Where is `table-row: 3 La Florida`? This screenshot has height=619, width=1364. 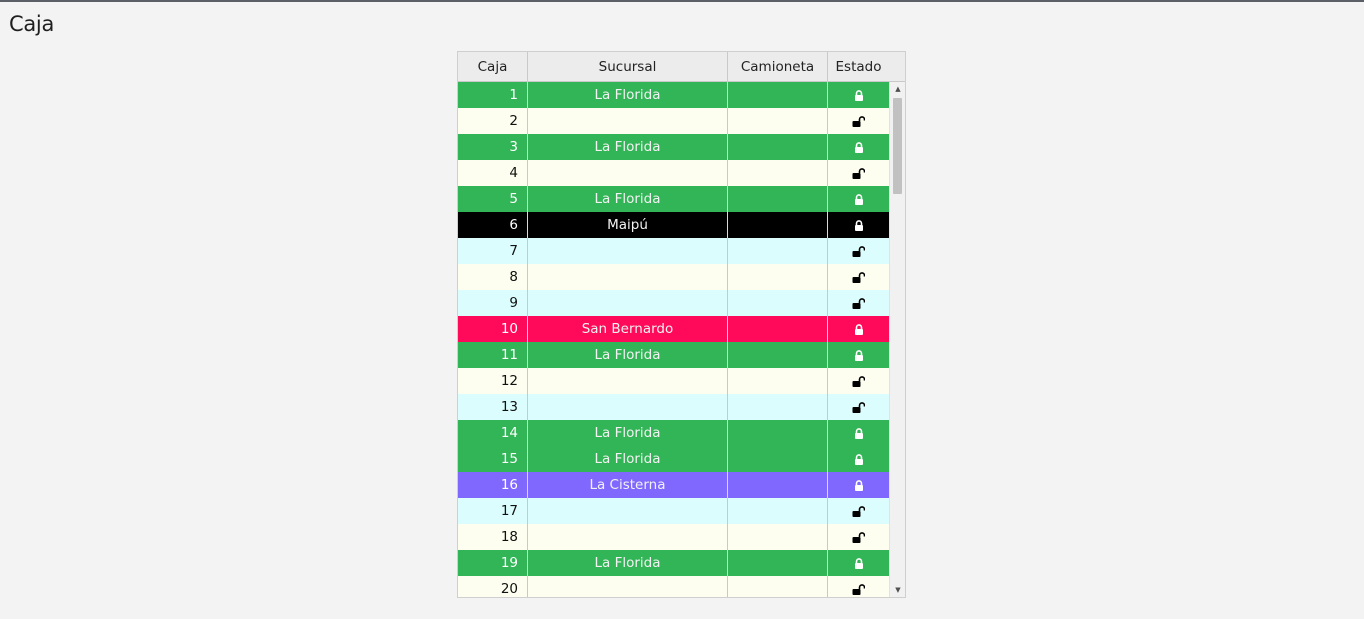 table-row: 3 La Florida is located at coordinates (673, 147).